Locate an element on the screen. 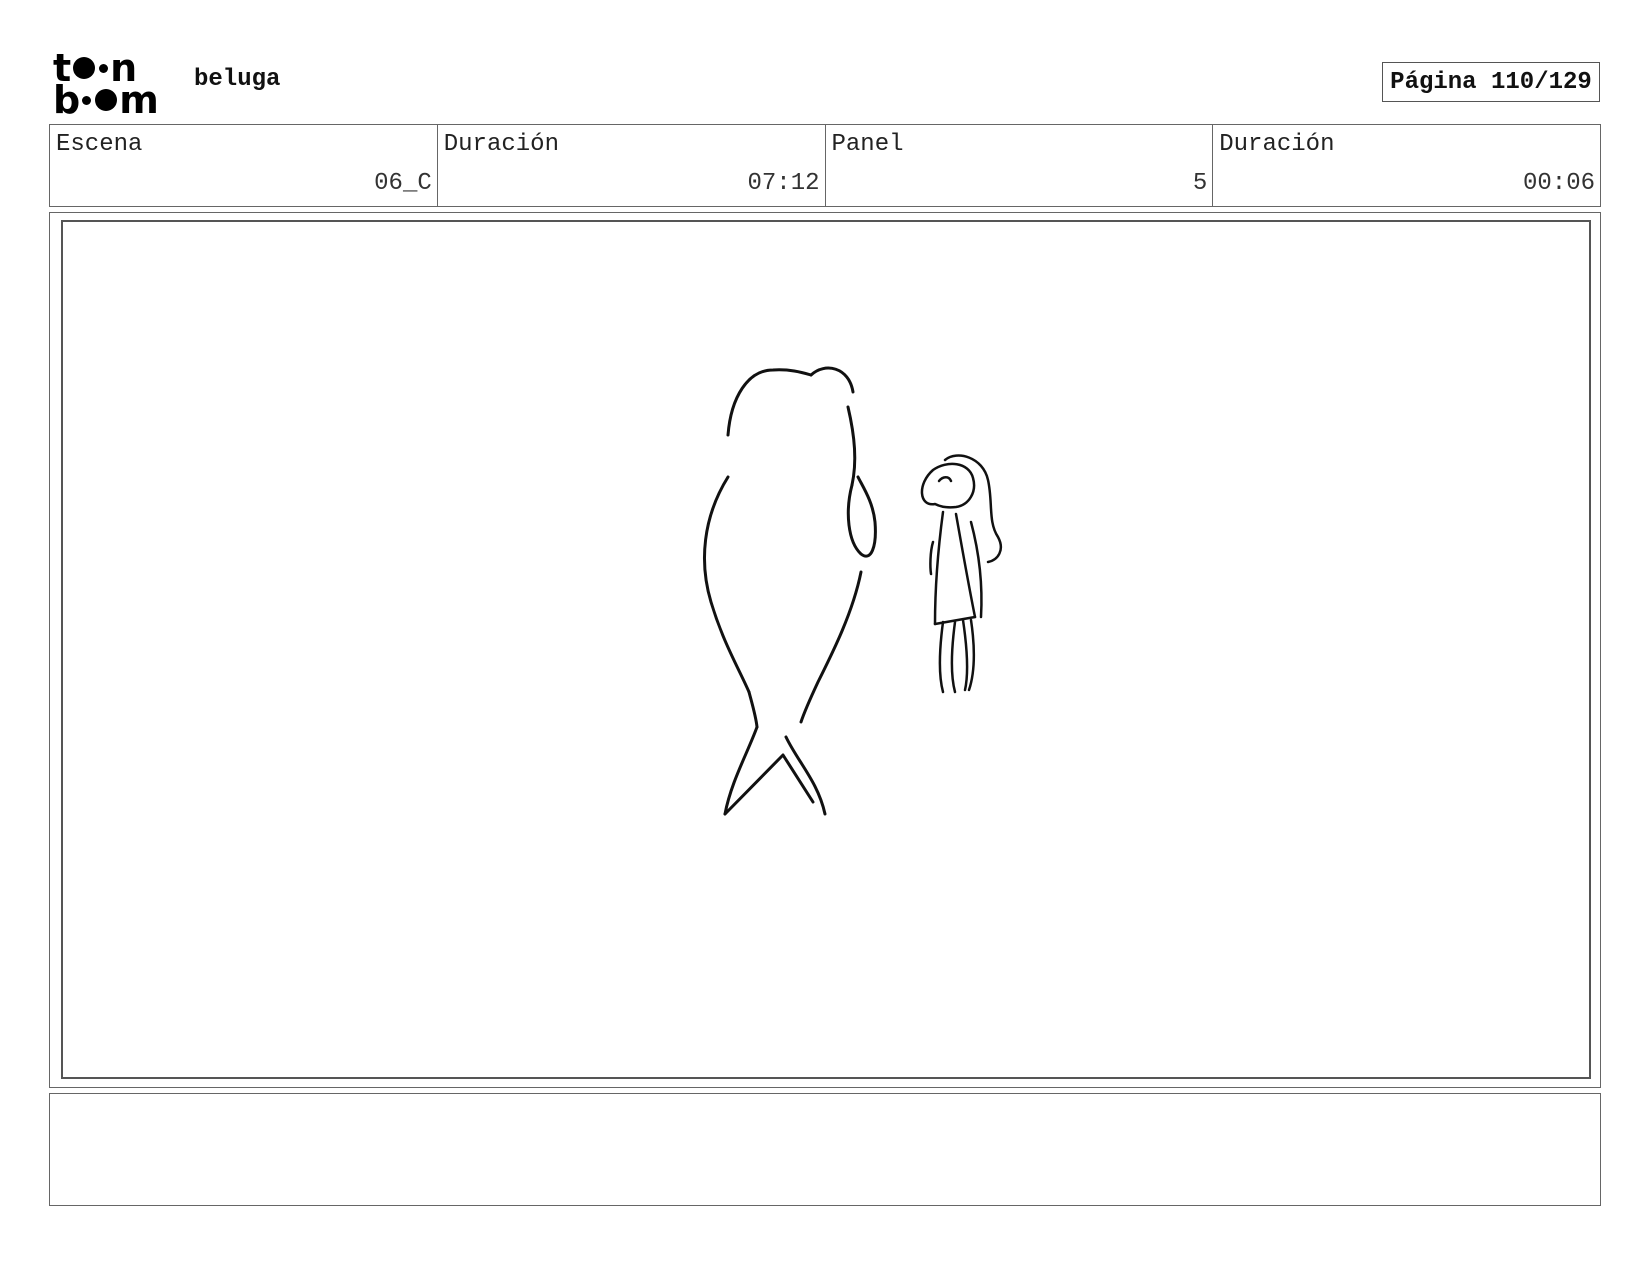 The image size is (1650, 1275). panel-duration-label: Duración is located at coordinates (1277, 144).